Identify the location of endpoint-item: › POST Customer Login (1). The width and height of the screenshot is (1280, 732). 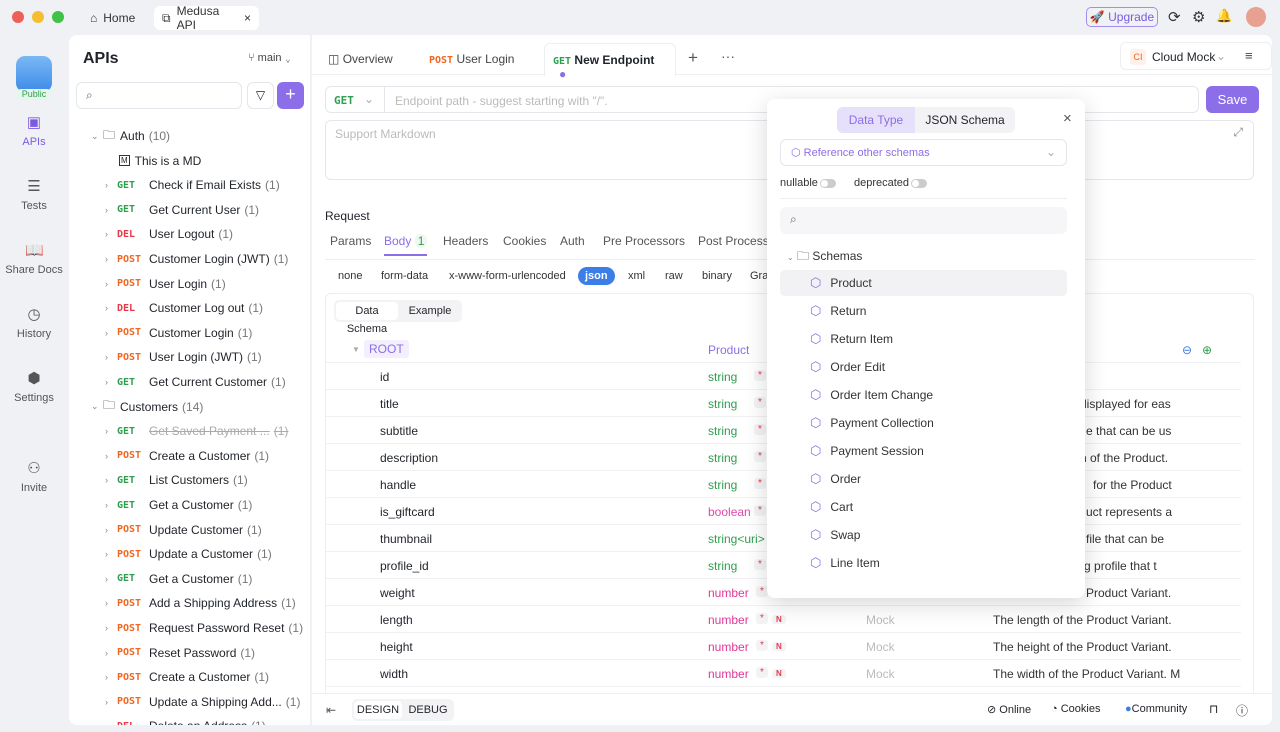
(178, 333).